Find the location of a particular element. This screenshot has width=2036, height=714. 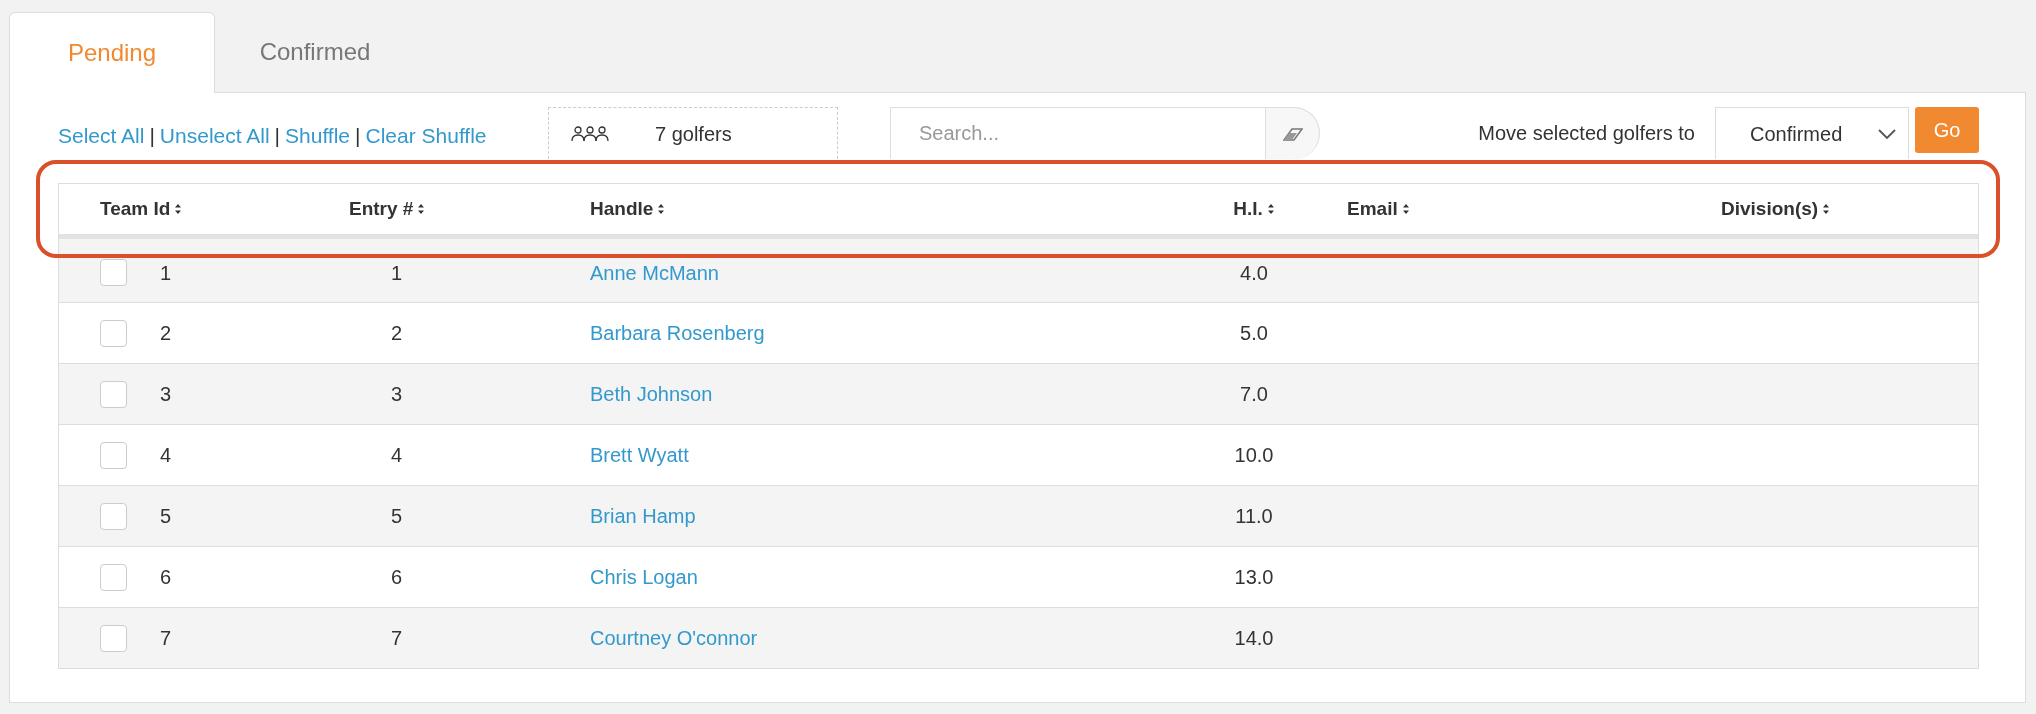

column-header: Email is located at coordinates (1378, 209).